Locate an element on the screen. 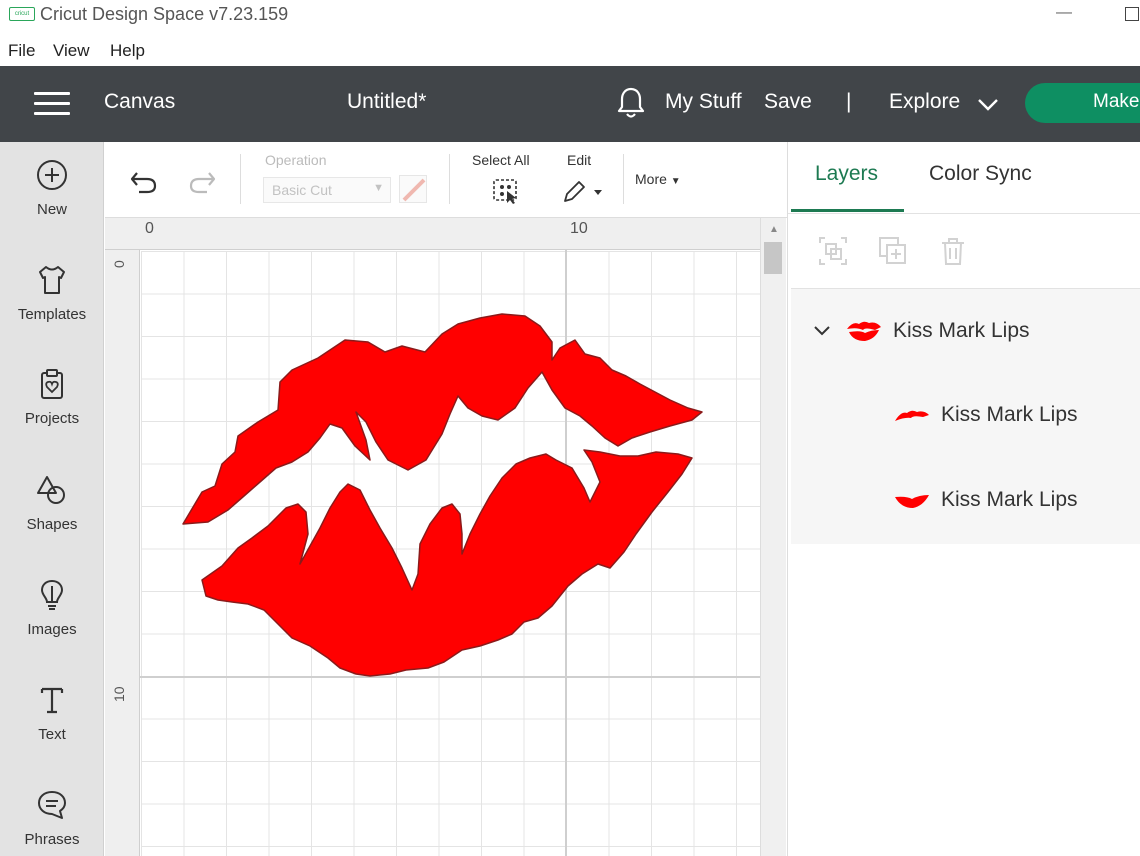 This screenshot has height=856, width=1140. upper-lip-thumbnail-icon is located at coordinates (912, 415).